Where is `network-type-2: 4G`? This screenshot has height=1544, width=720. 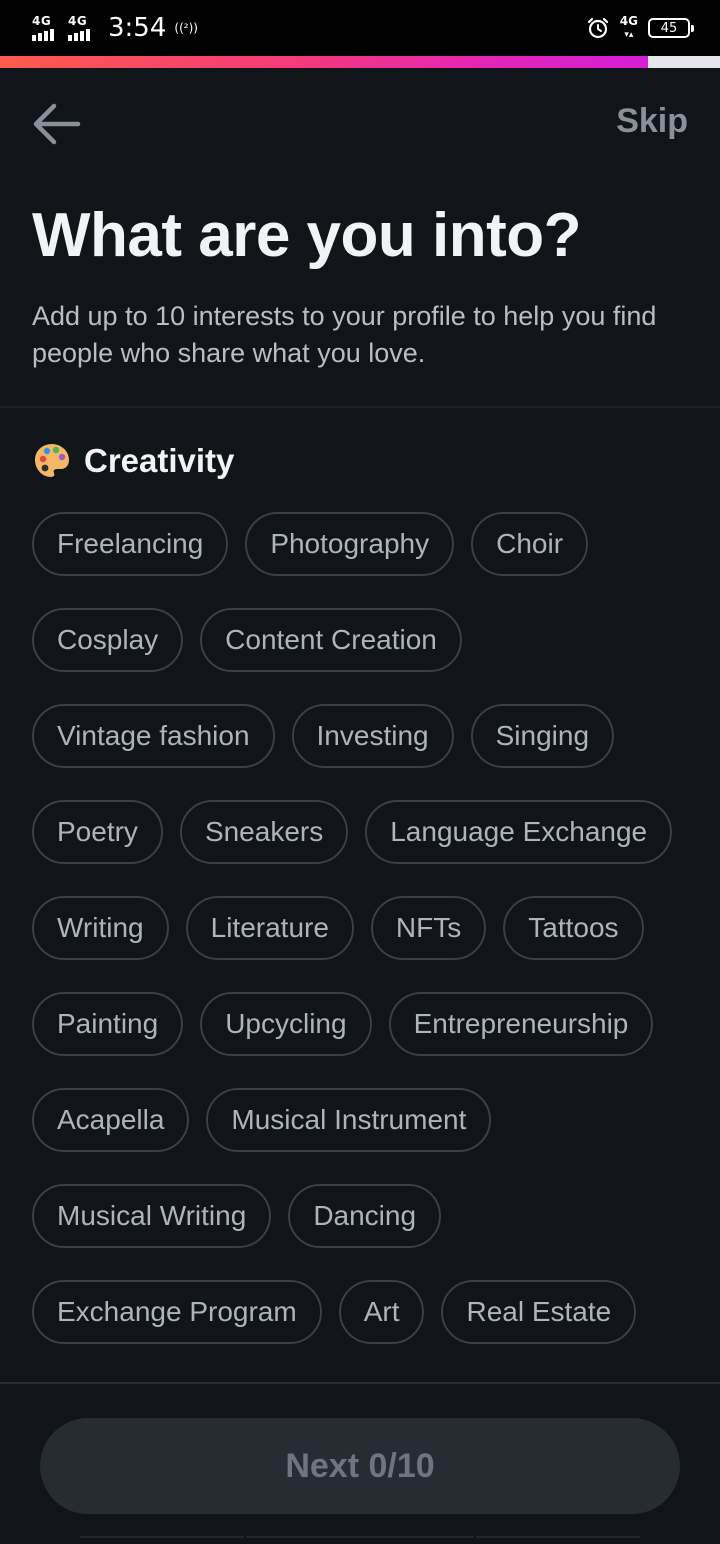
network-type-2: 4G is located at coordinates (78, 21).